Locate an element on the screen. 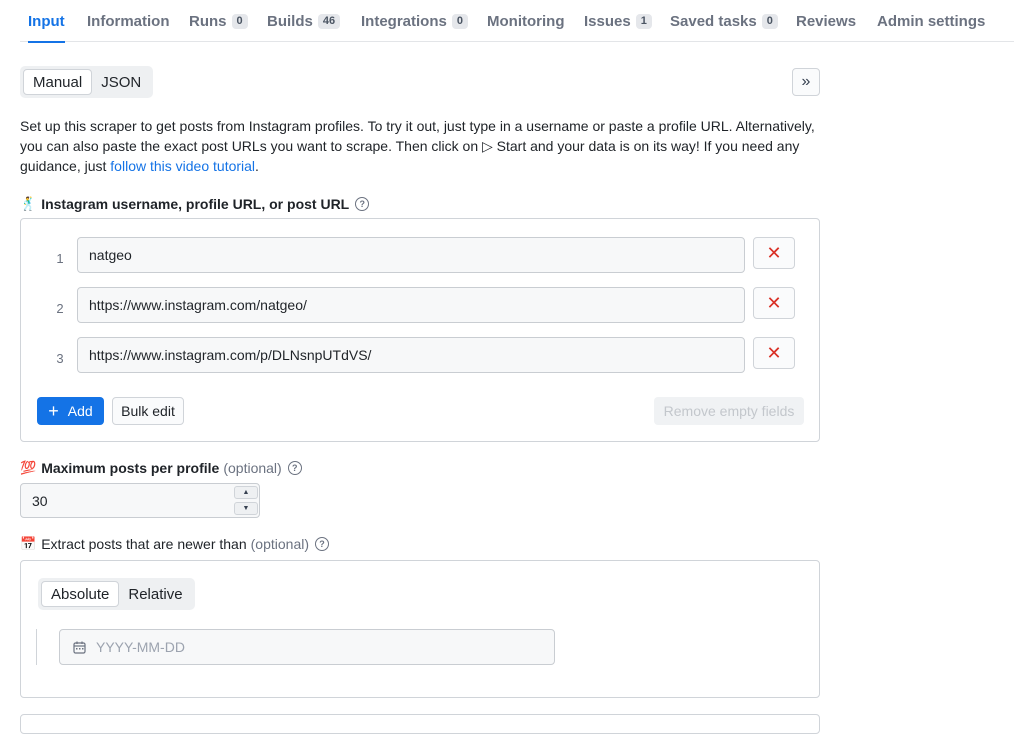 The width and height of the screenshot is (1014, 734). double-chevron-right-icon: » is located at coordinates (806, 81).